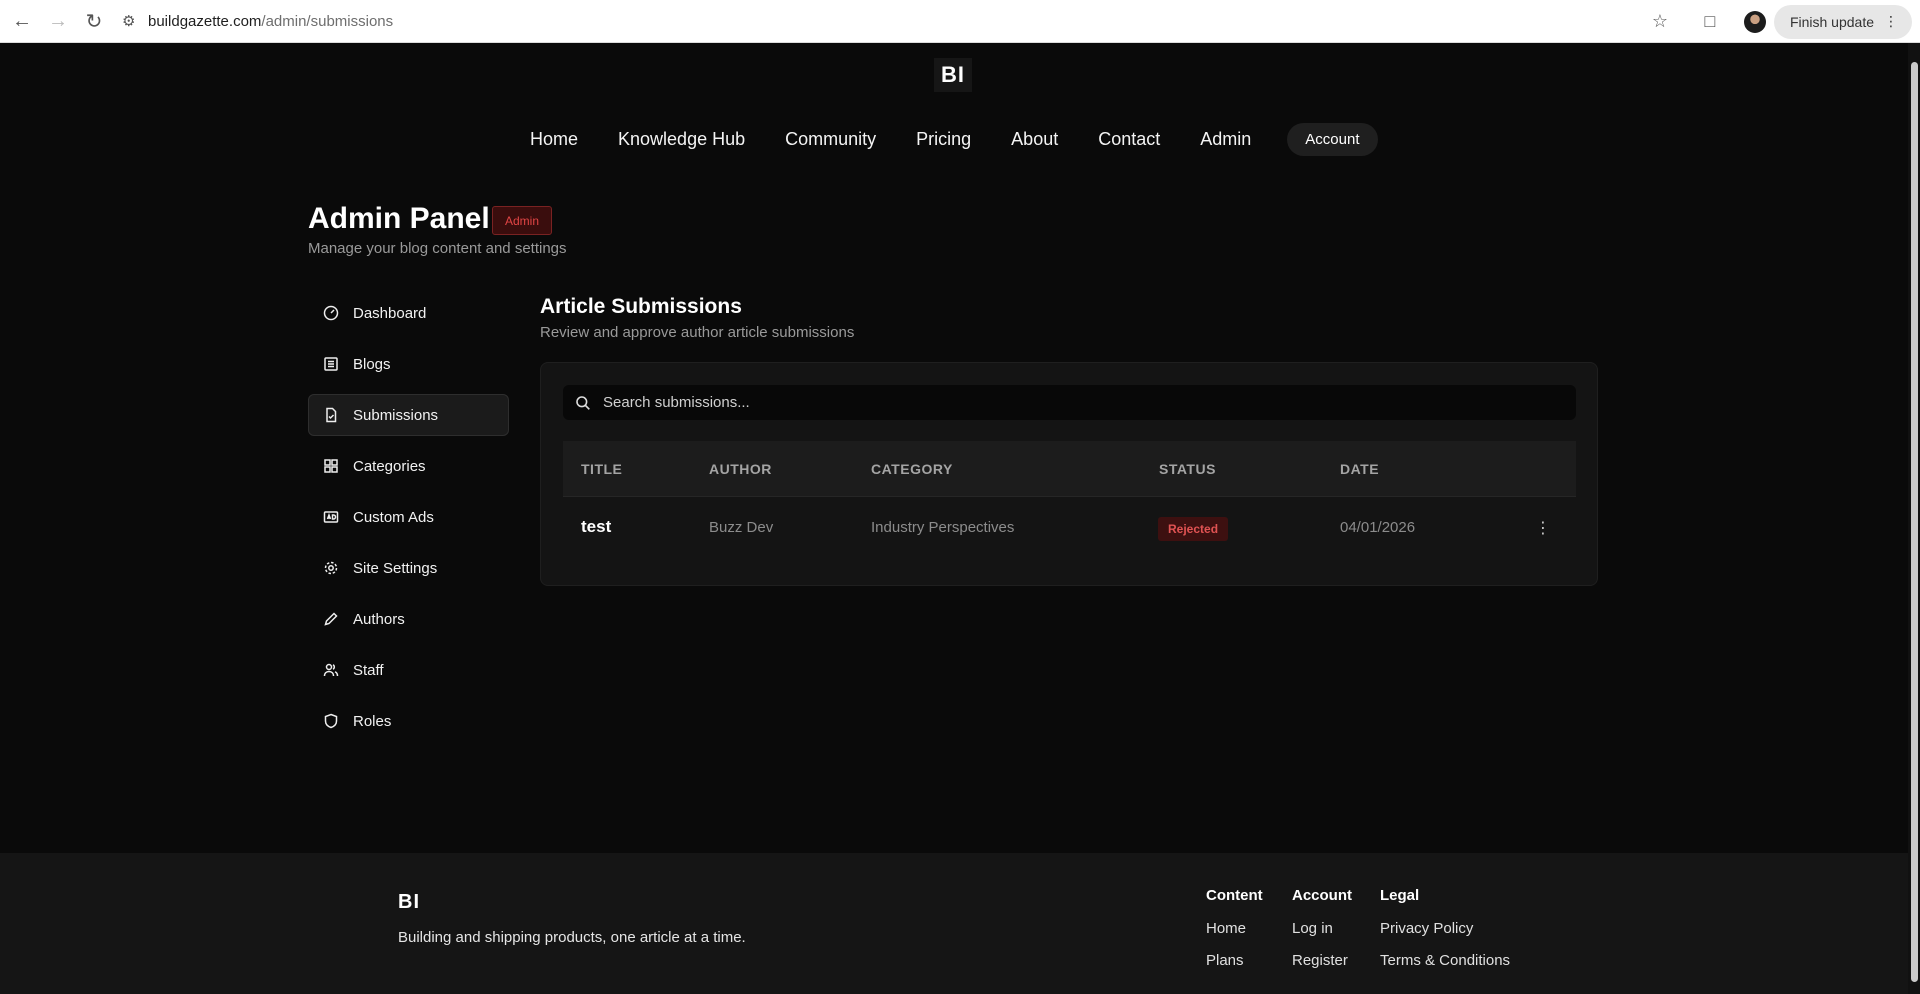  I want to click on section-title: Article Submissions, so click(641, 306).